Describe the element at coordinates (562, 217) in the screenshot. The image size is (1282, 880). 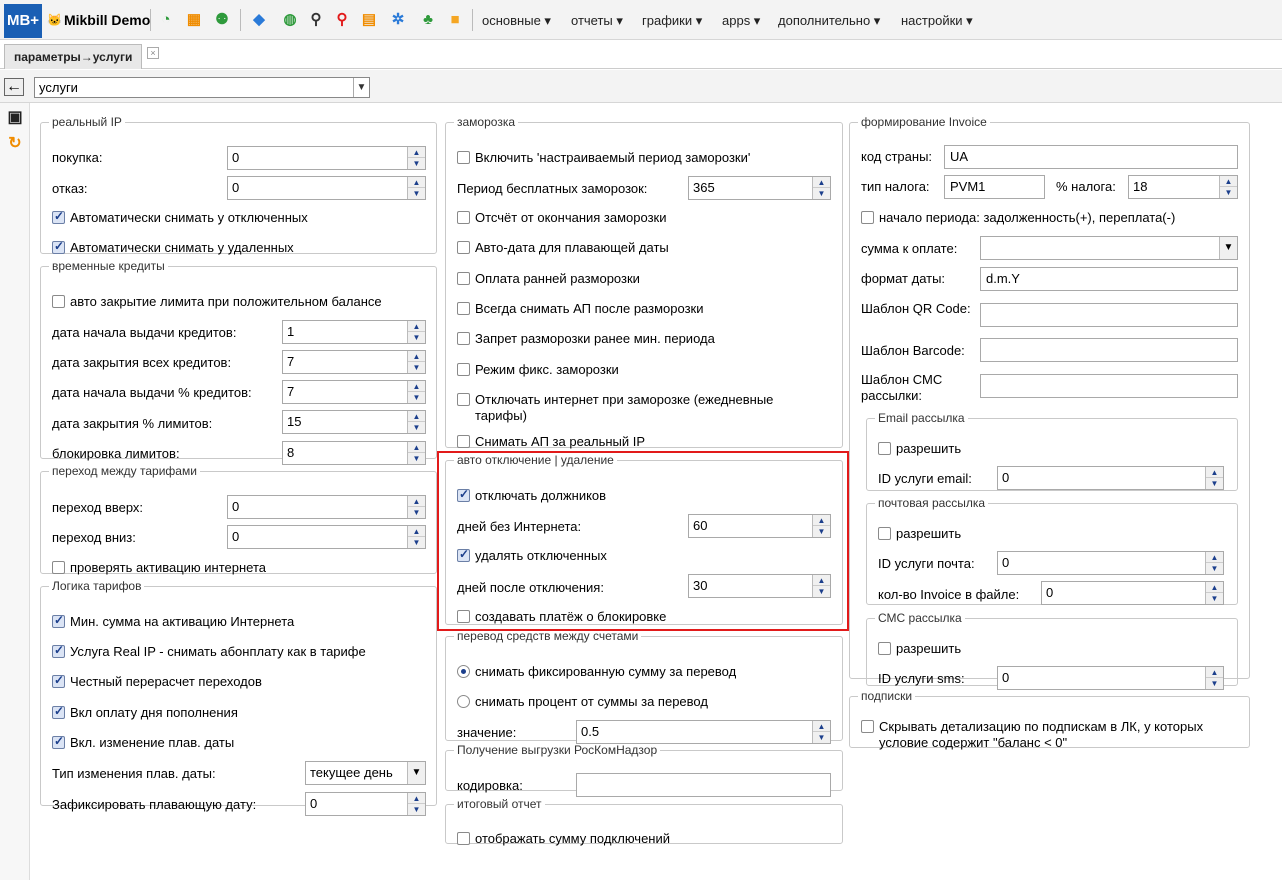
I see `countdown-row: Отсчёт от окончания заморозки` at that location.